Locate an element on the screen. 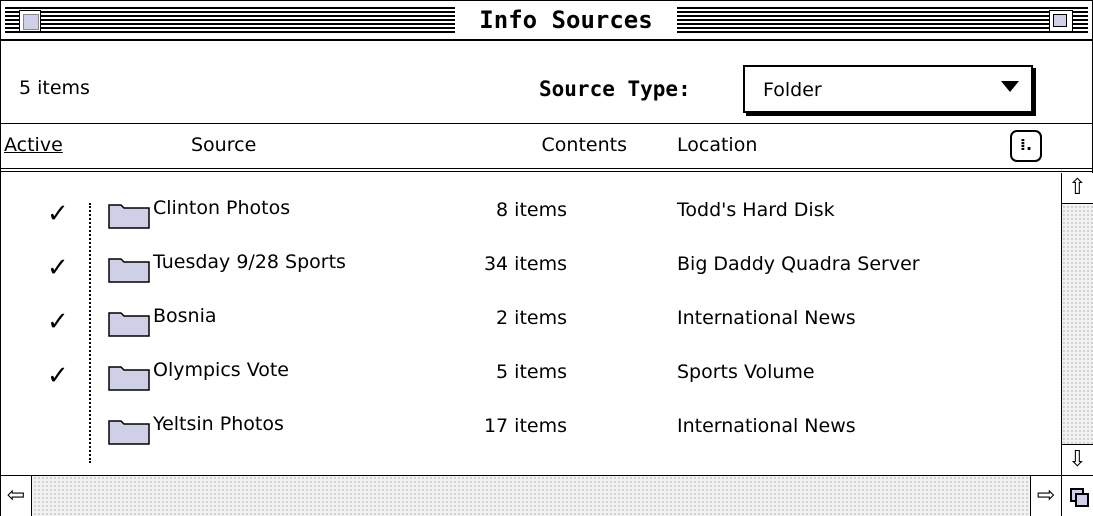 The image size is (1093, 516). dropdown-arrow-icon is located at coordinates (1010, 86).